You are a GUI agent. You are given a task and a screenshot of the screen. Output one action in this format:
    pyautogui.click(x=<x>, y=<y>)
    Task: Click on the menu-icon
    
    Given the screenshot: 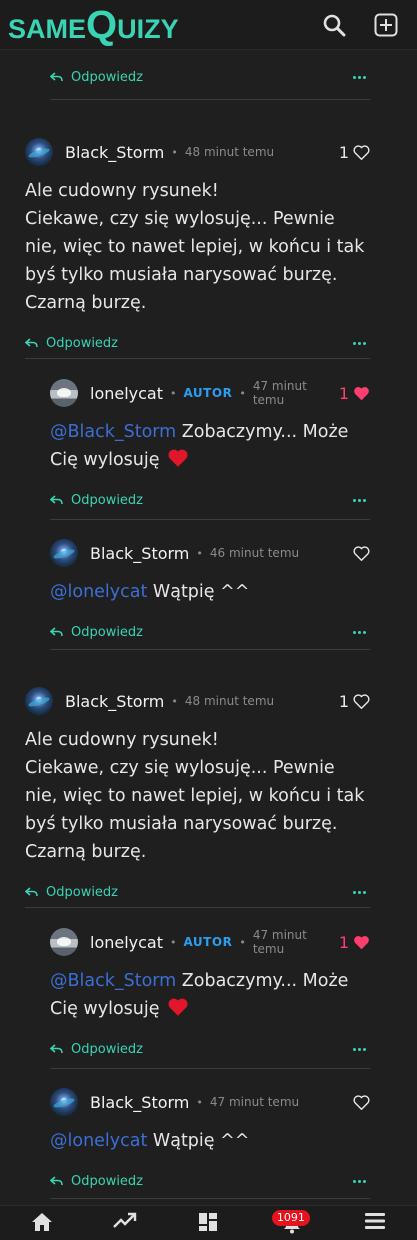 What is the action you would take?
    pyautogui.click(x=375, y=1225)
    